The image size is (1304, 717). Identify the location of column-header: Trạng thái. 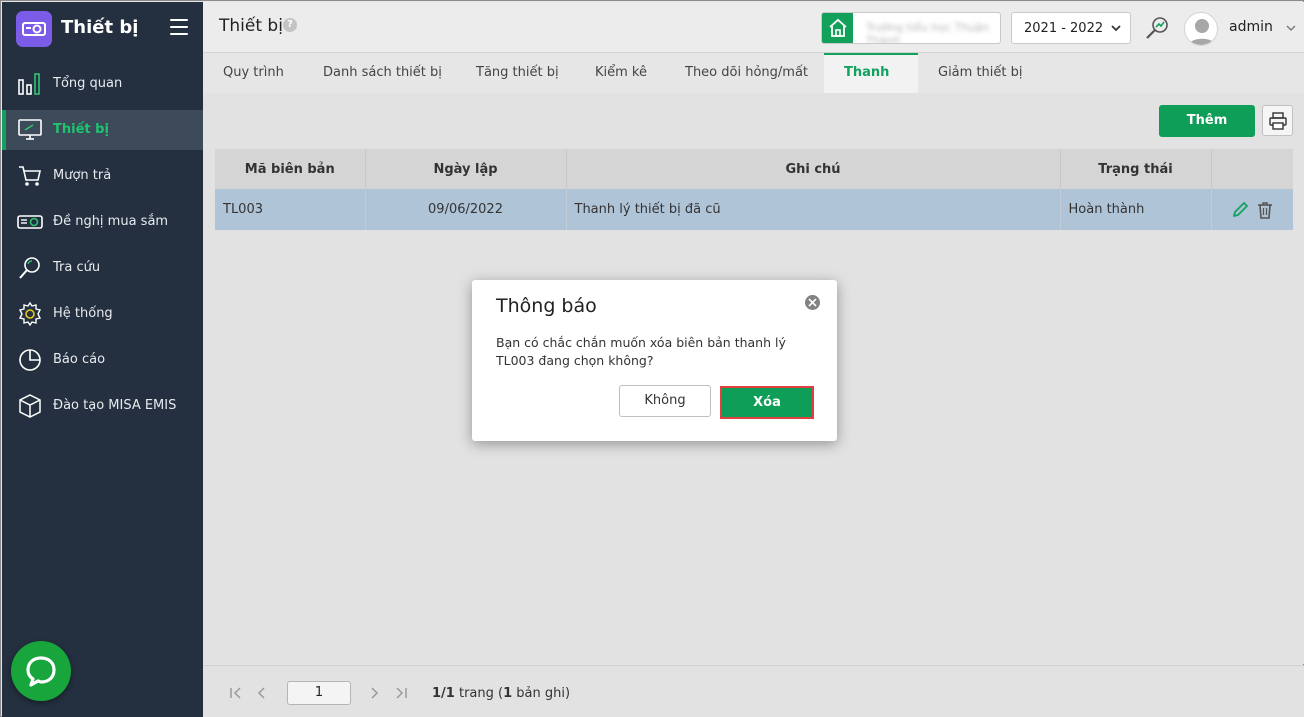
(1136, 169).